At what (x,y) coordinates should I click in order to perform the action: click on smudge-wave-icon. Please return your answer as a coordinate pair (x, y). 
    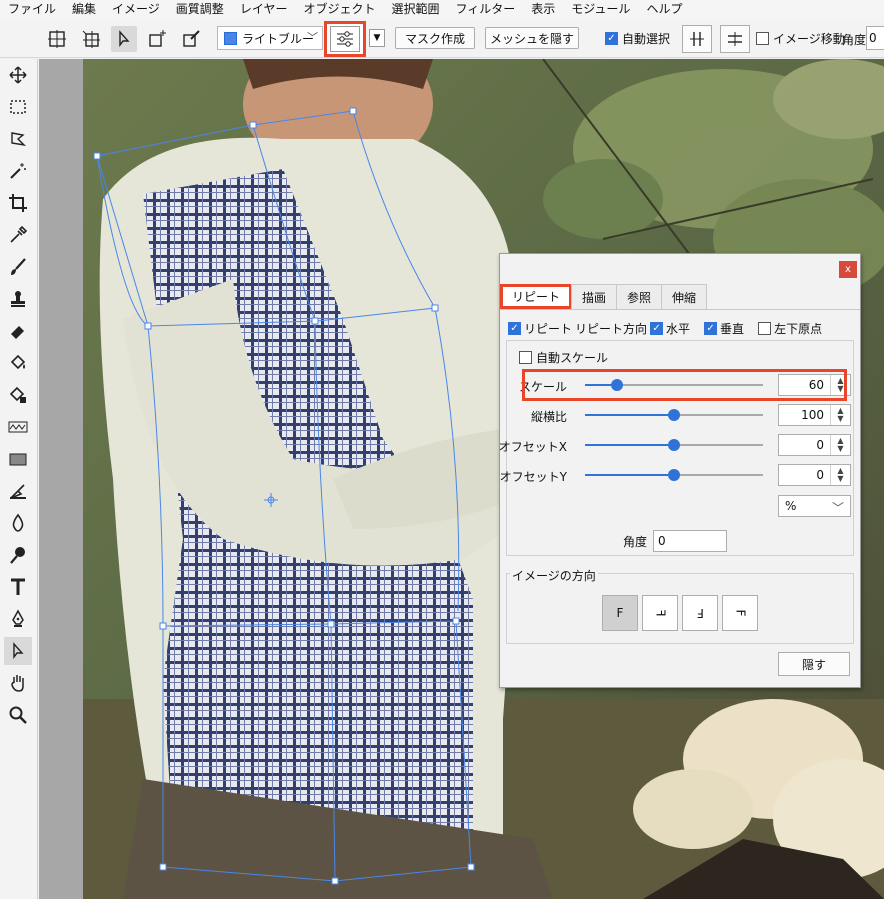
    Looking at the image, I should click on (18, 427).